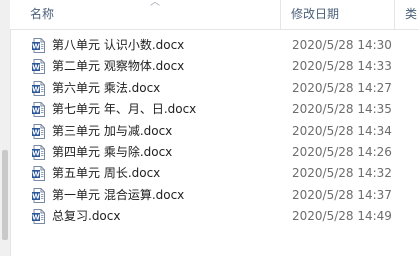  Describe the element at coordinates (342, 66) in the screenshot. I see `file-date-modified: 2020/5/28 14:33` at that location.